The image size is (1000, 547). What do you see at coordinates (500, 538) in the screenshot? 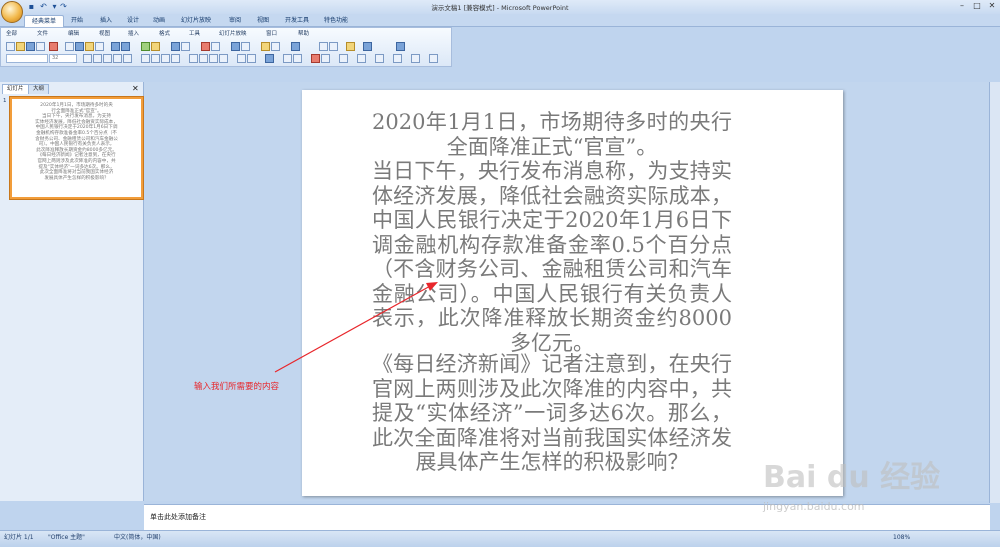
I see `status-bar: 幻灯片 1/1 "Office 主题" 中文(简体，中国) 108%` at bounding box center [500, 538].